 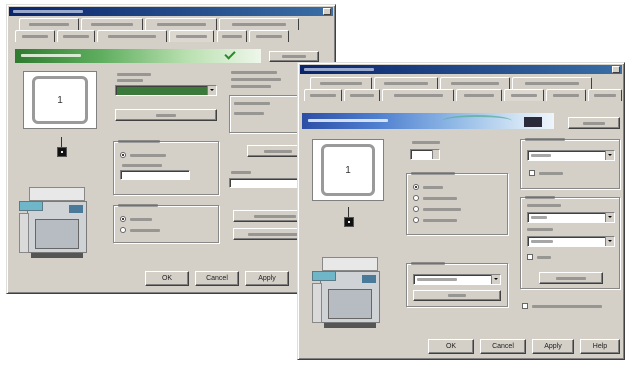 I want to click on banner-graphic, so click(x=533, y=122).